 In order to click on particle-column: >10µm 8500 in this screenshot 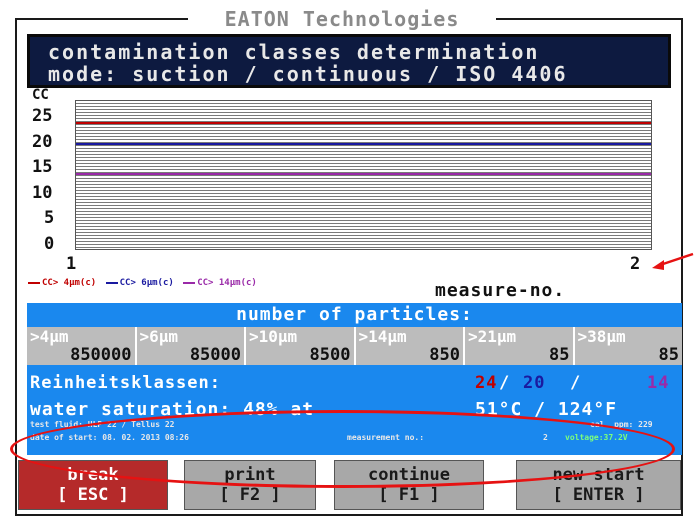, I will do `click(299, 346)`.